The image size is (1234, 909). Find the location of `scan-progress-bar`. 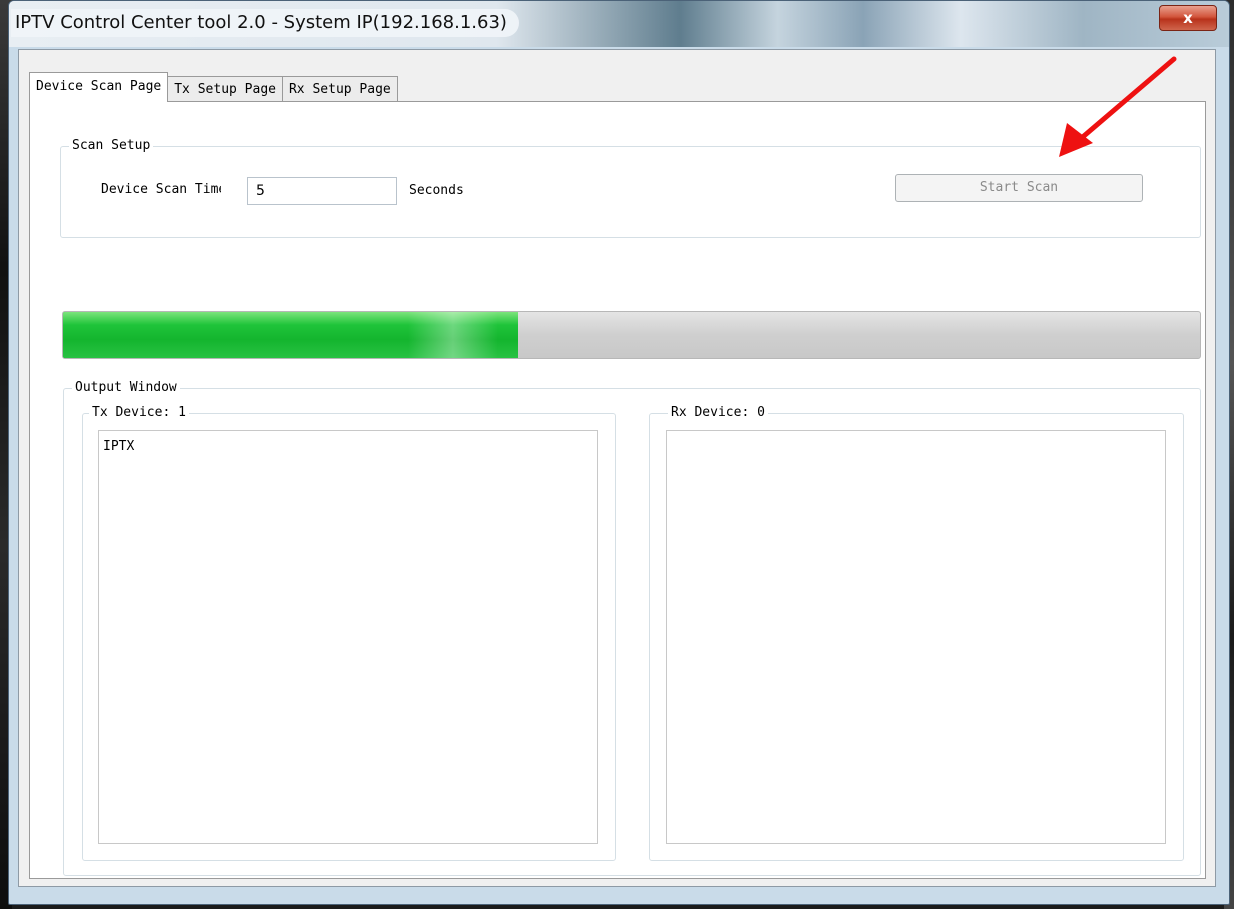

scan-progress-bar is located at coordinates (631, 335).